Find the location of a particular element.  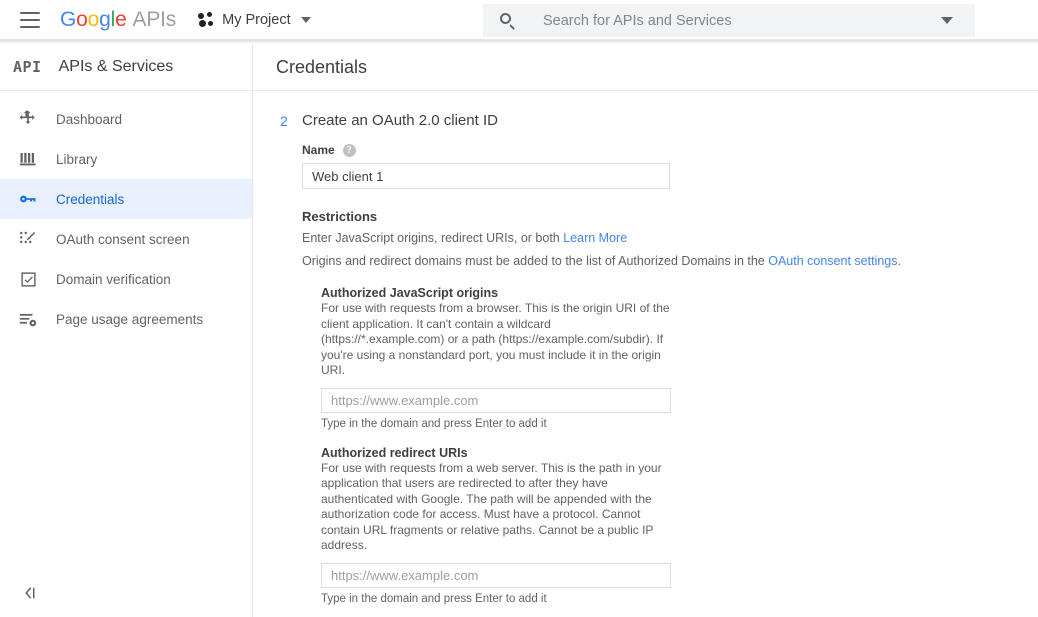

google-apis-logo: Google APIs is located at coordinates (118, 20).